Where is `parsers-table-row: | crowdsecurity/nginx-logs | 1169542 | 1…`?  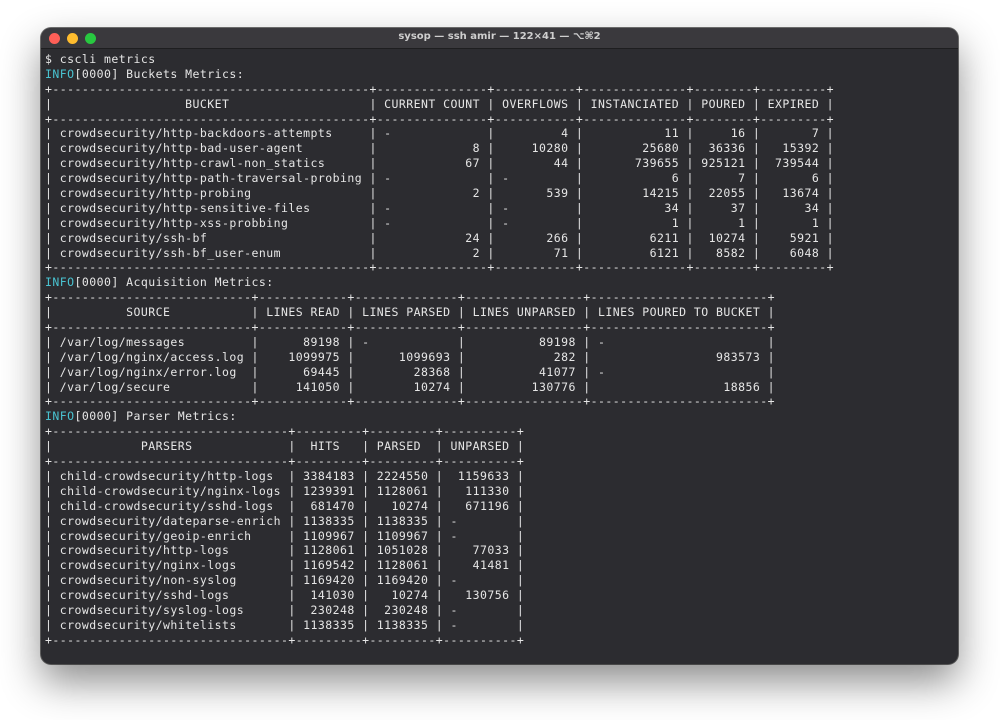 parsers-table-row: | crowdsecurity/nginx-logs | 1169542 | 1… is located at coordinates (285, 565).